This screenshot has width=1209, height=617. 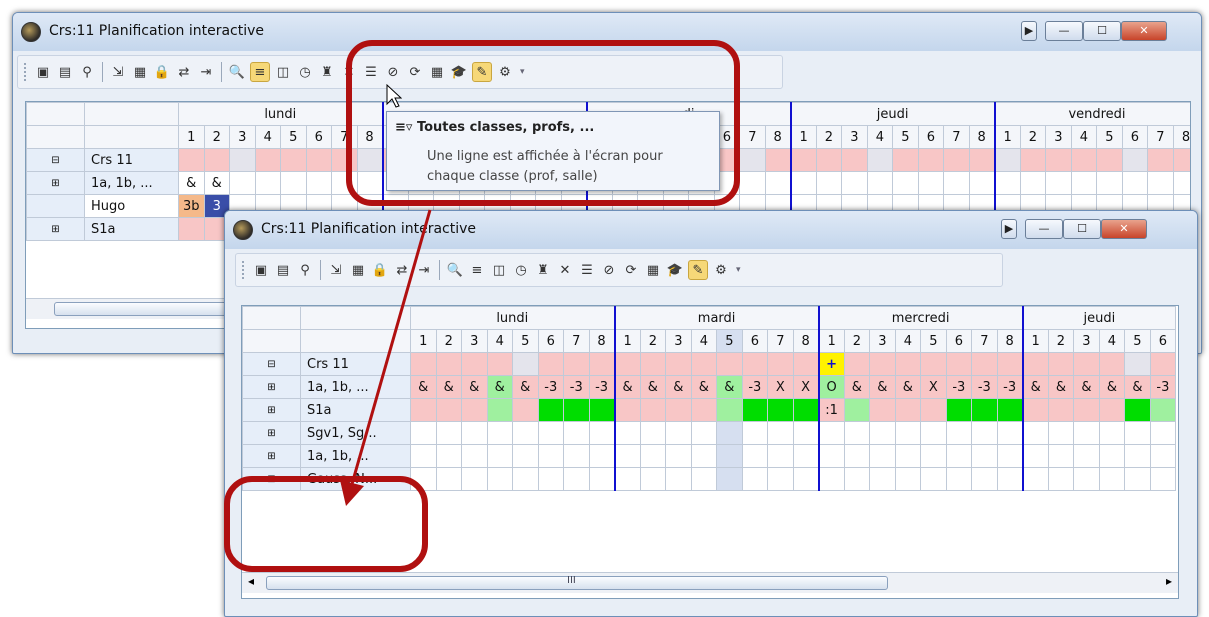 What do you see at coordinates (391, 347) in the screenshot?
I see `arrow-shaft` at bounding box center [391, 347].